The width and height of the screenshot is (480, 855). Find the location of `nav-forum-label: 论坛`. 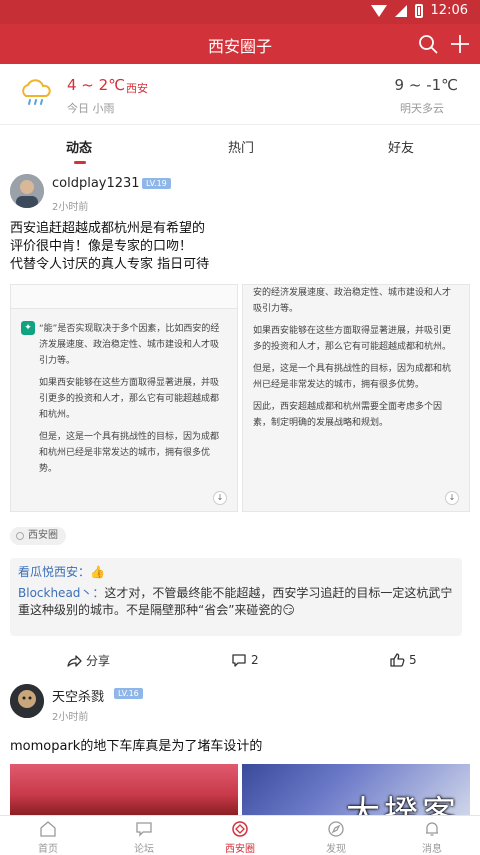

nav-forum-label: 论坛 is located at coordinates (144, 849).